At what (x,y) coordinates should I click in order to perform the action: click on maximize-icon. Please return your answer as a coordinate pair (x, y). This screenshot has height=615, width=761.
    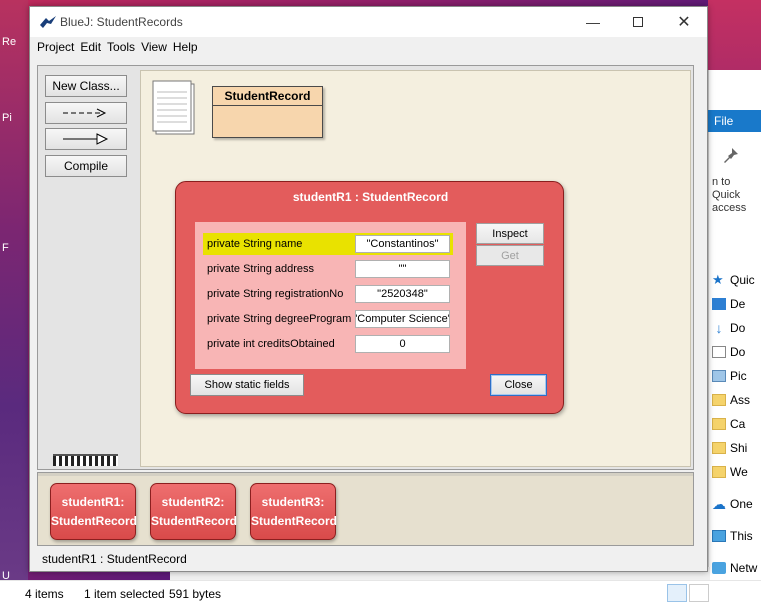
    Looking at the image, I should click on (638, 22).